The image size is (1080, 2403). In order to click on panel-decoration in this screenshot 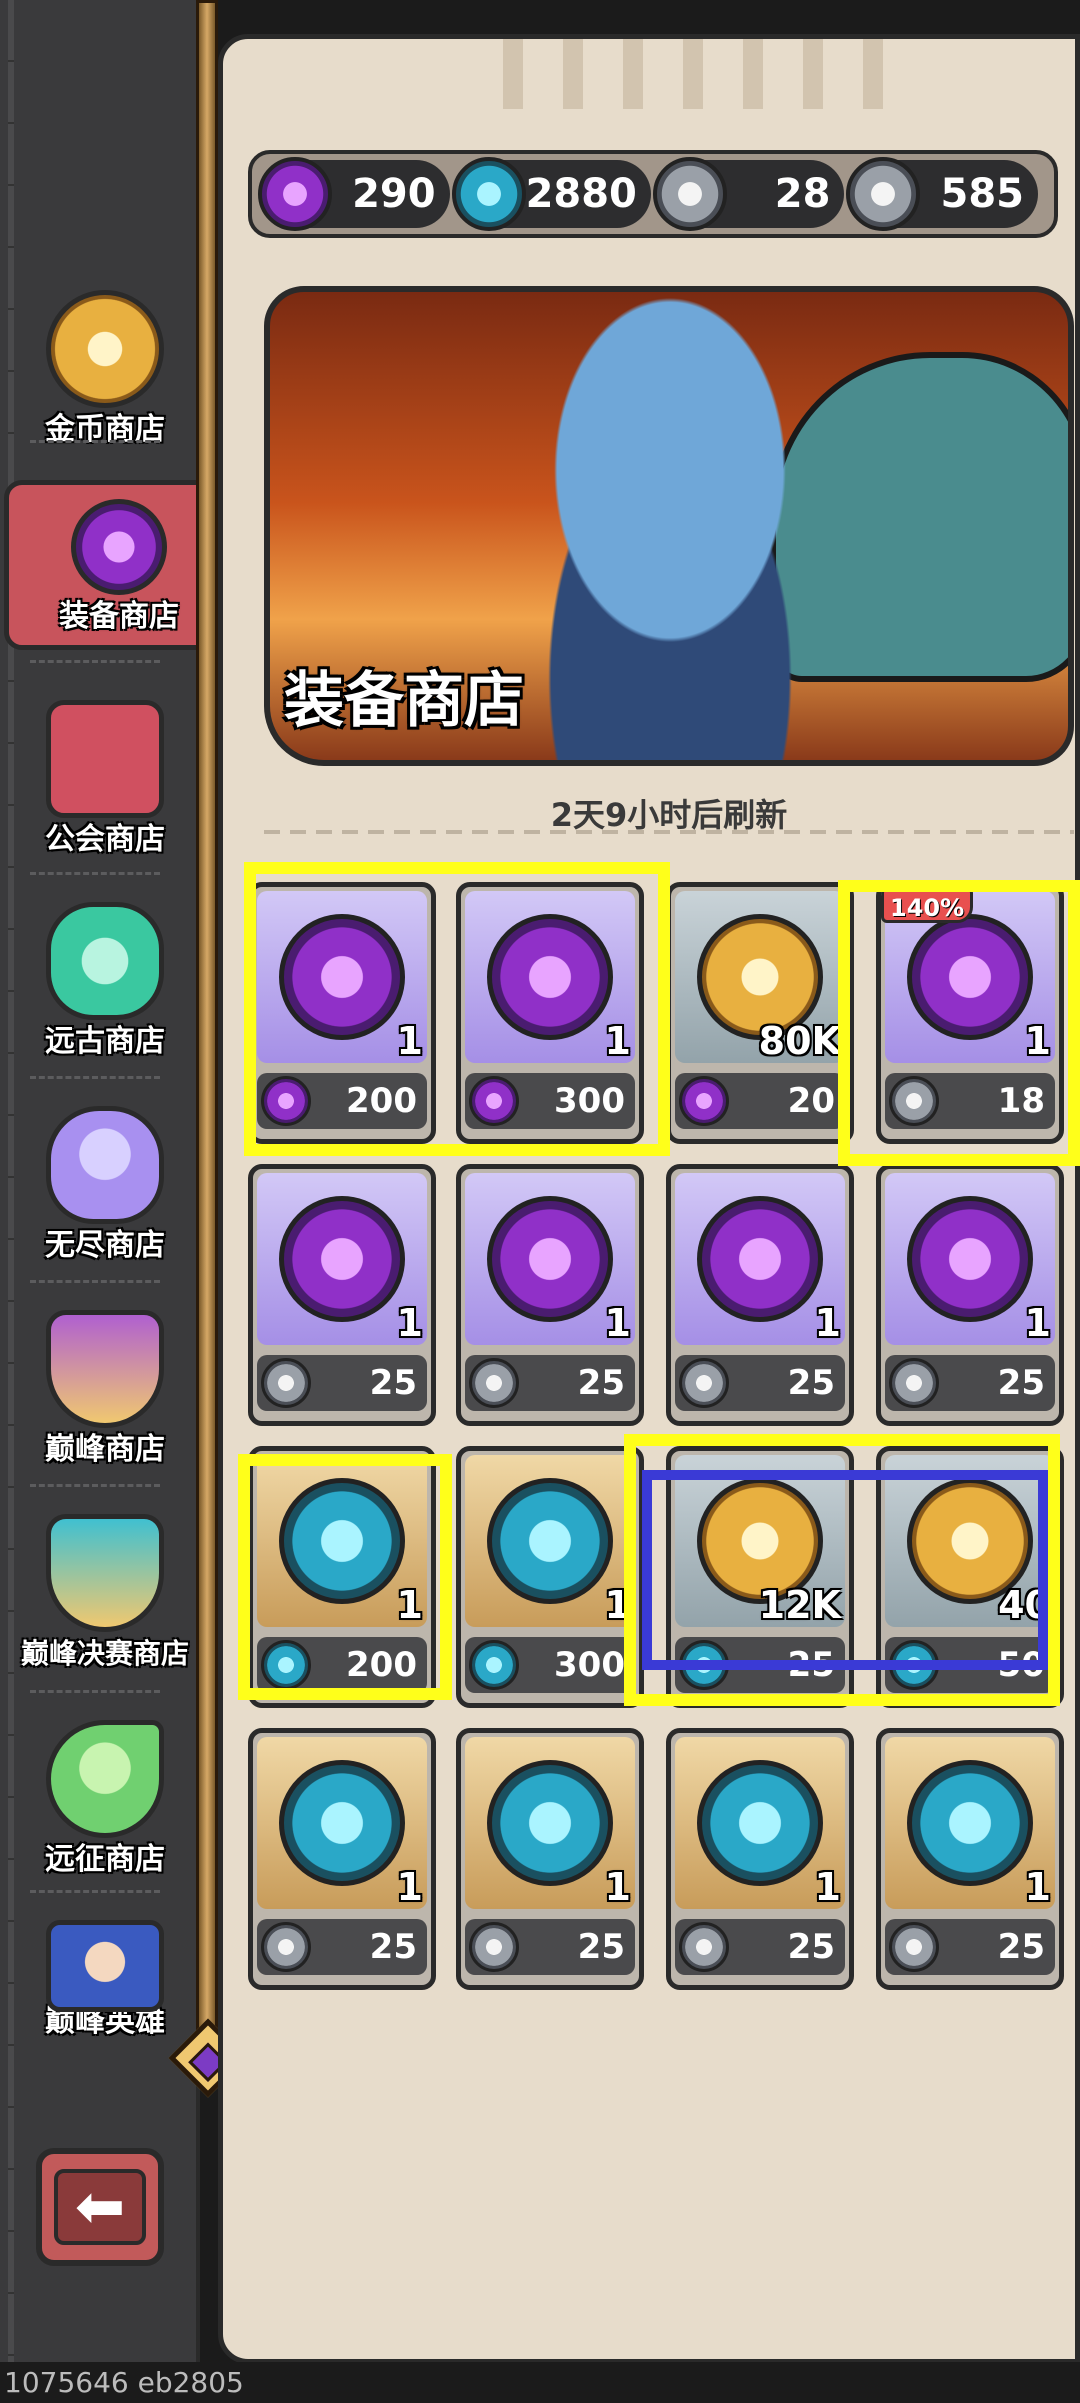, I will do `click(693, 74)`.